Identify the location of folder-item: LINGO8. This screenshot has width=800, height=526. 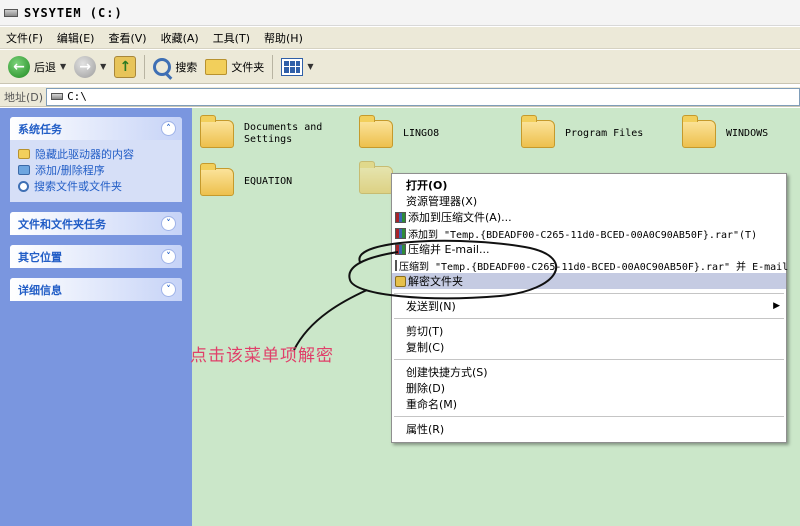
(399, 131).